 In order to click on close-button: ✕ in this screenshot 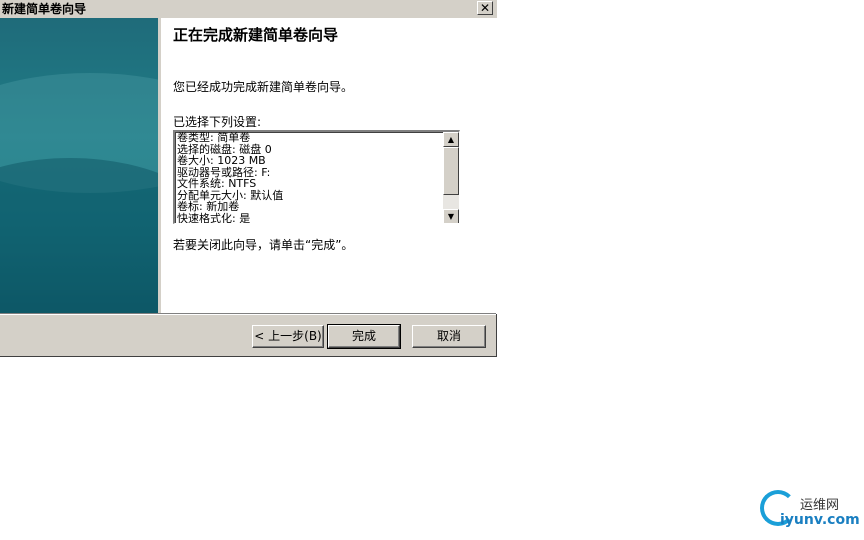, I will do `click(485, 8)`.